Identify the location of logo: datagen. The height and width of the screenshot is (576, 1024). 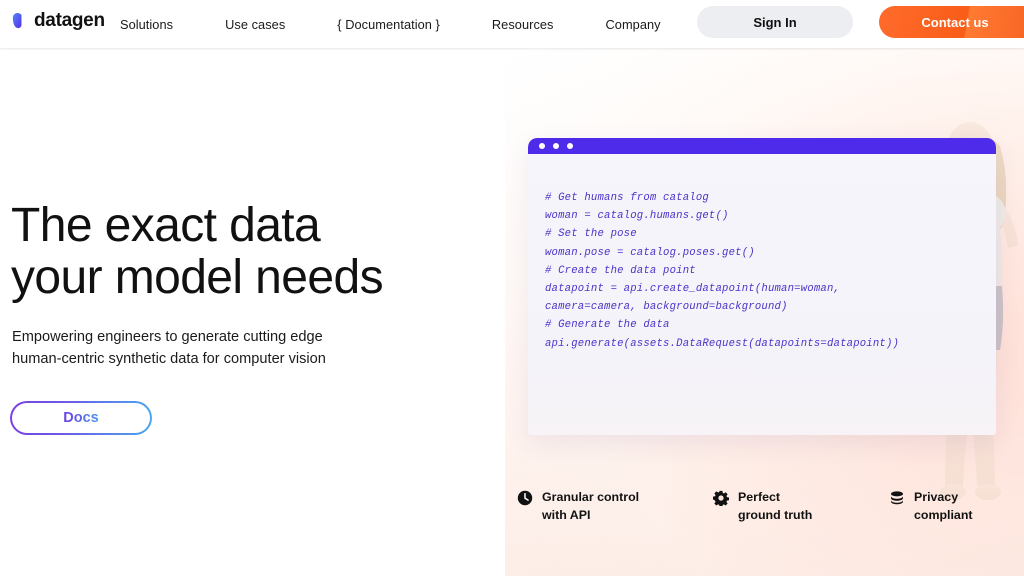
(57, 20).